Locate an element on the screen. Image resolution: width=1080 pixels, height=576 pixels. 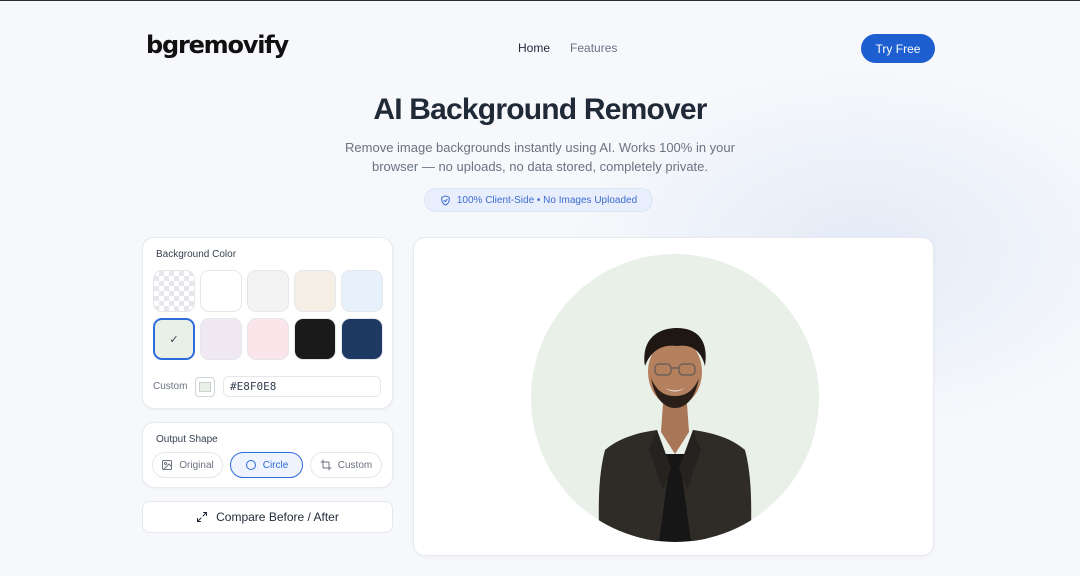
custom-label: Custom is located at coordinates (170, 386).